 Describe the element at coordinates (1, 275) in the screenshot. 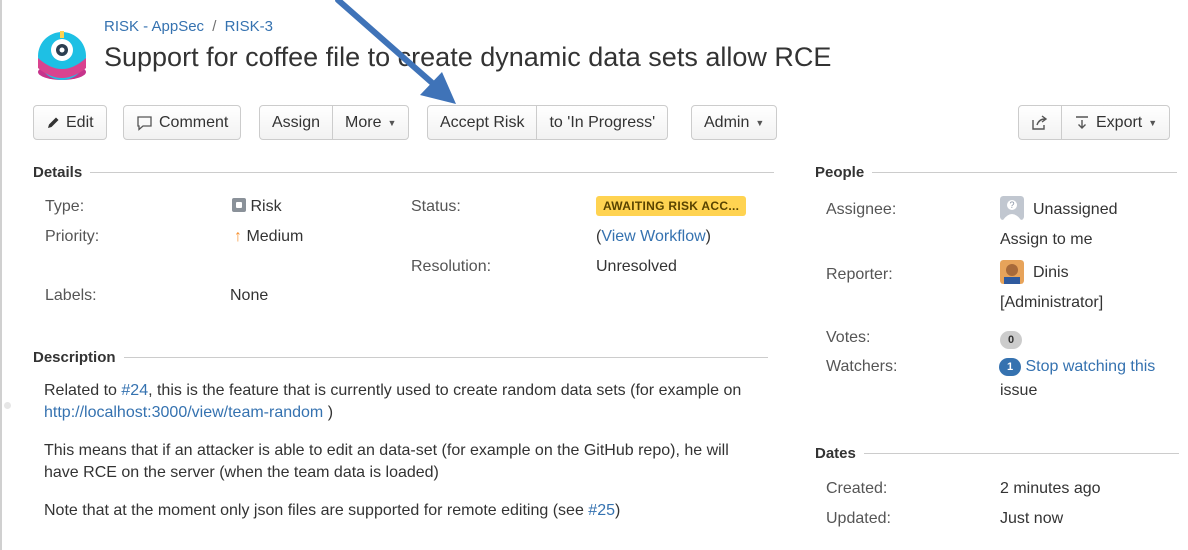

I see `page-left-border` at that location.